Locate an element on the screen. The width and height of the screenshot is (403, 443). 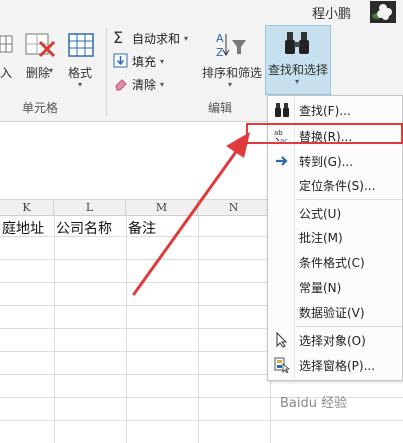
menu-item-conditional-formatting: 条件格式(C) is located at coordinates (335, 262).